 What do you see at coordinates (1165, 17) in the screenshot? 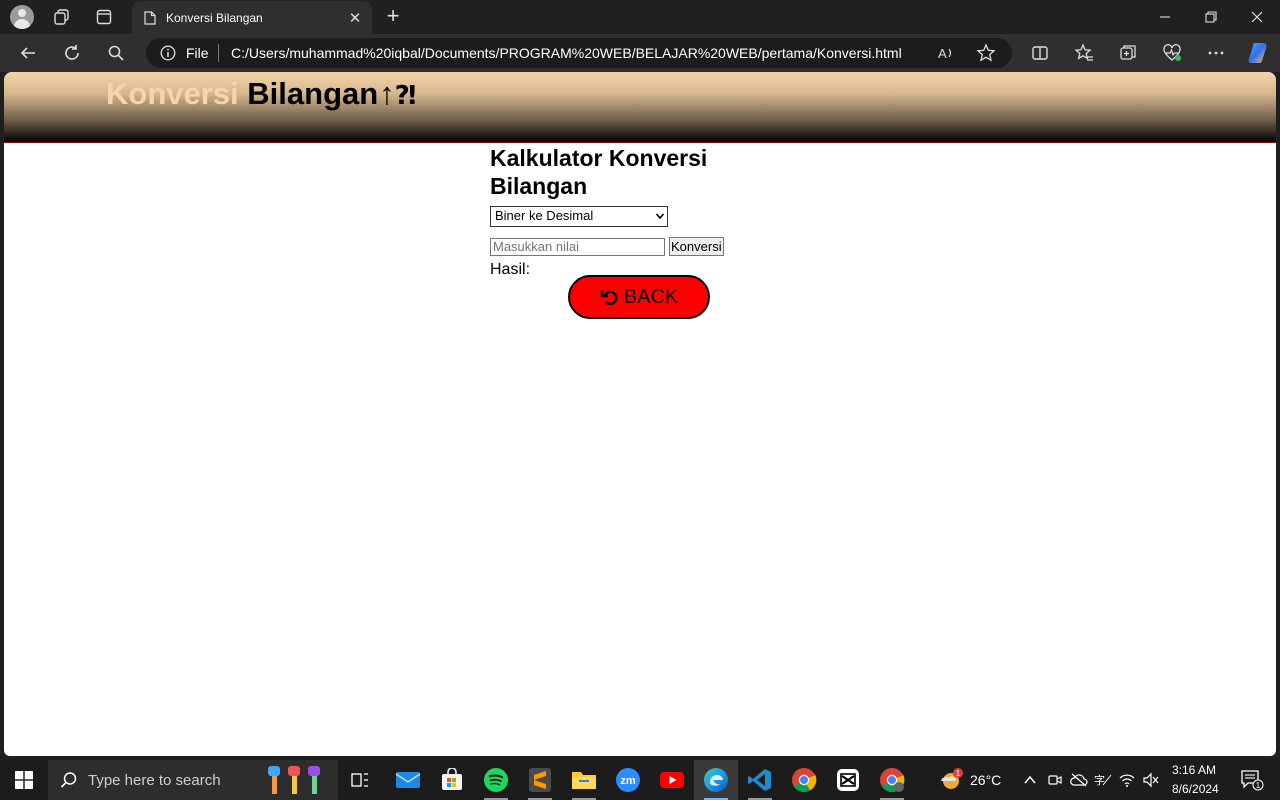
I see `minimize-button` at bounding box center [1165, 17].